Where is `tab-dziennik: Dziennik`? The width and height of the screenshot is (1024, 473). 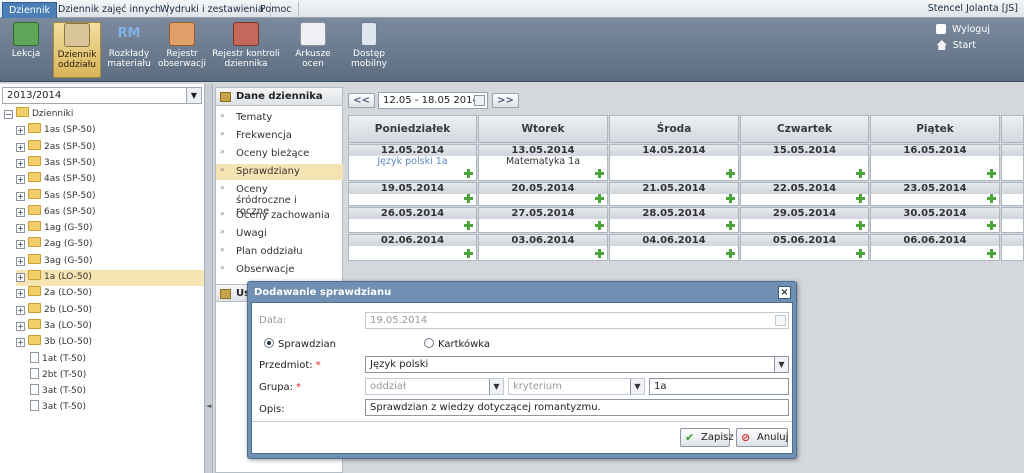
tab-dziennik: Dziennik is located at coordinates (29, 10).